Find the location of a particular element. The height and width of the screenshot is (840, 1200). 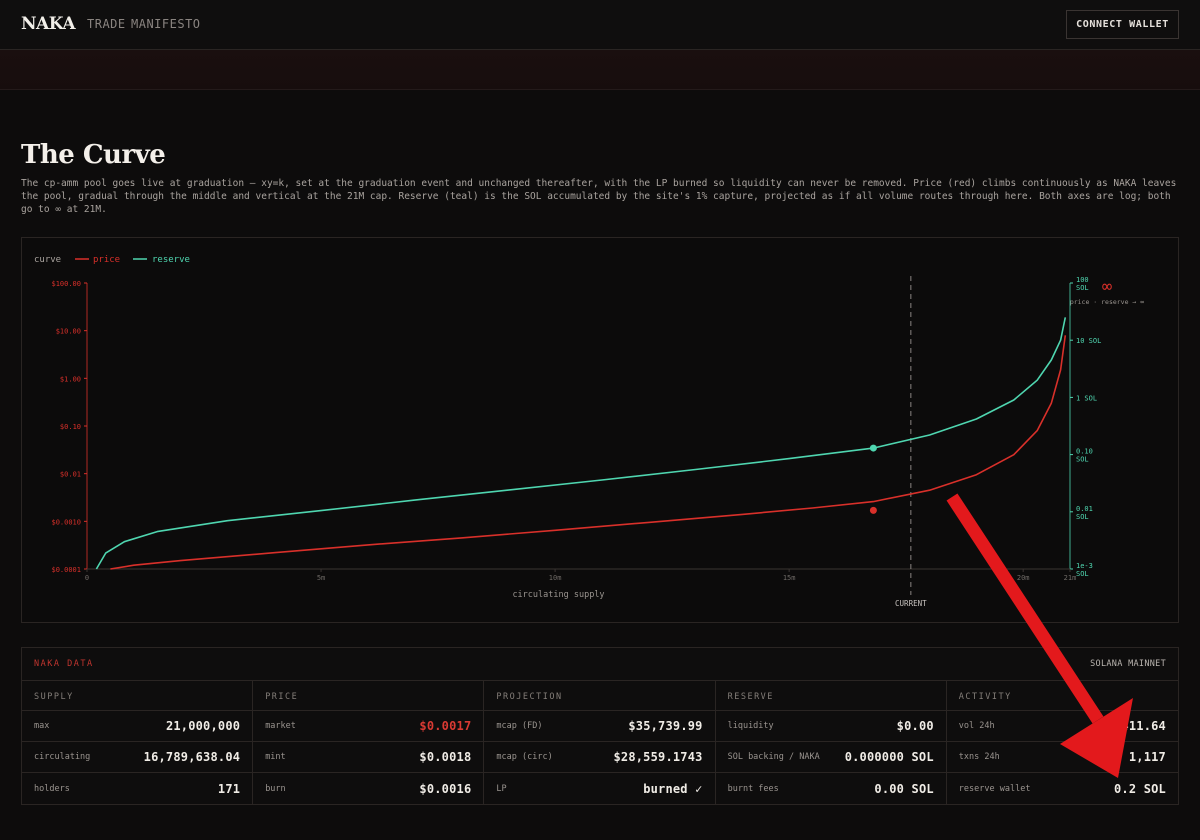

data-row-label: burnt fees is located at coordinates (753, 788).